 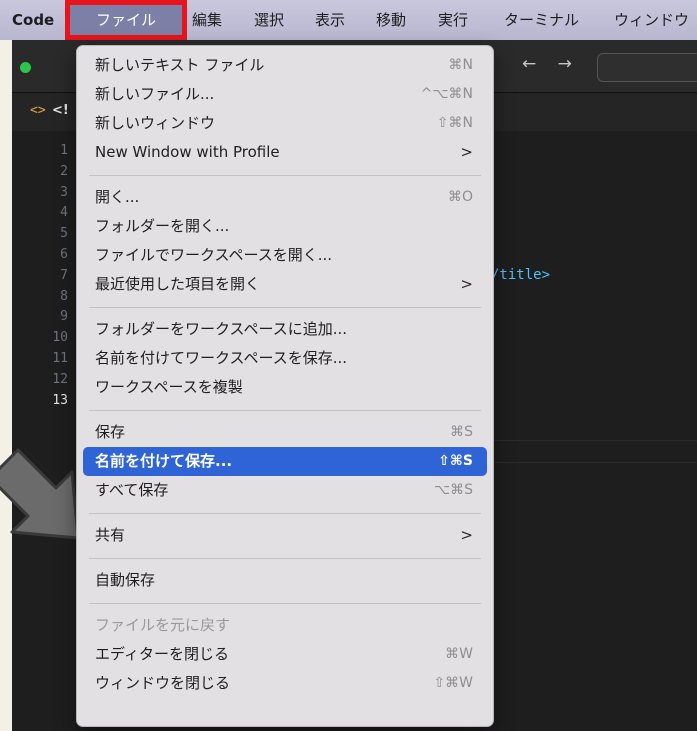 What do you see at coordinates (459, 654) in the screenshot?
I see `menu-item-shortcut: ⌘W` at bounding box center [459, 654].